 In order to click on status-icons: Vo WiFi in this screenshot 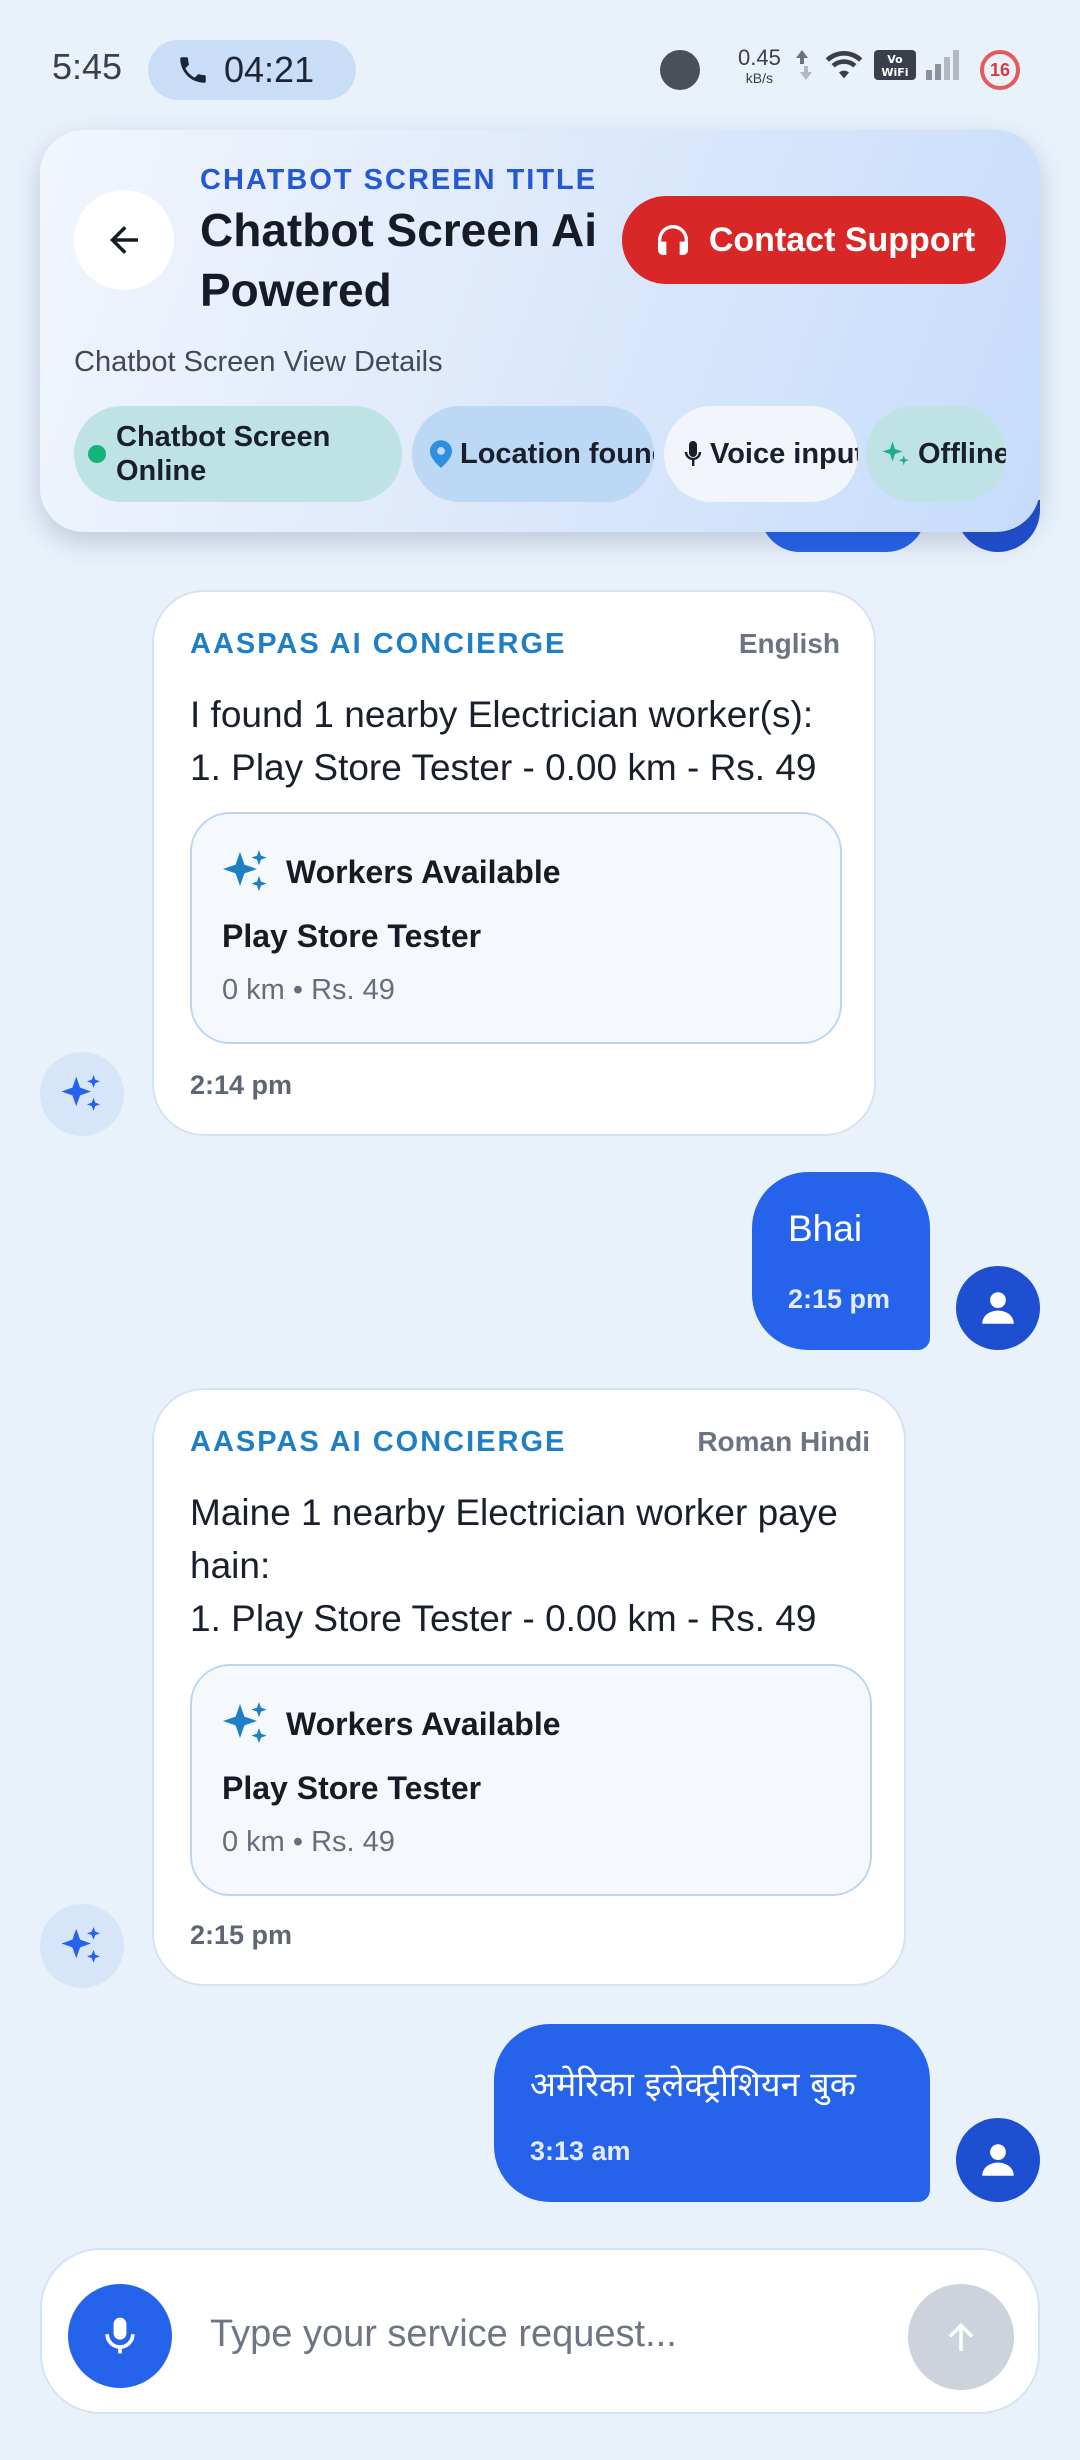, I will do `click(878, 65)`.